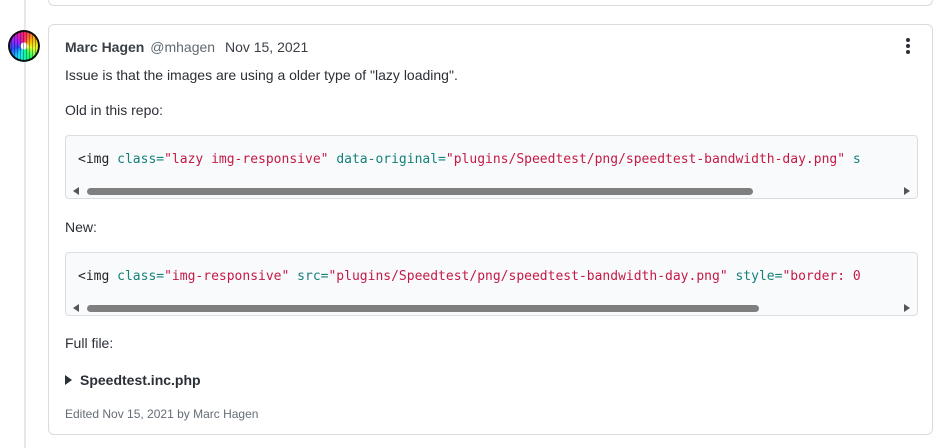 The height and width of the screenshot is (448, 948). I want to click on avatar, so click(24, 46).